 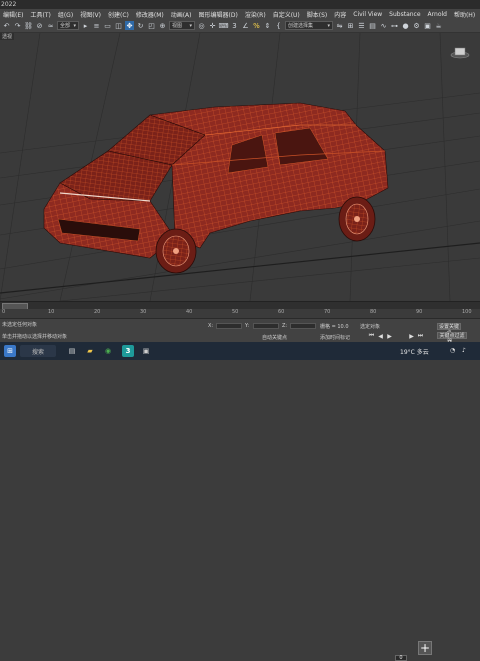 I want to click on align-icon: ⊞, so click(x=350, y=25).